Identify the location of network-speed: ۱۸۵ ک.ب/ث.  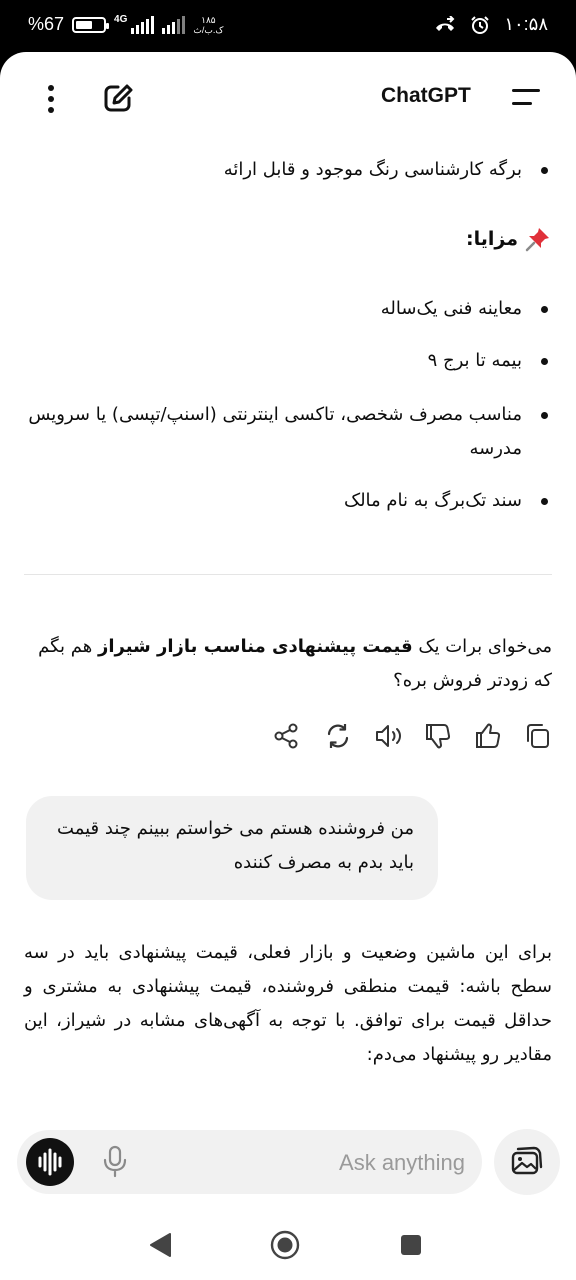
(208, 25).